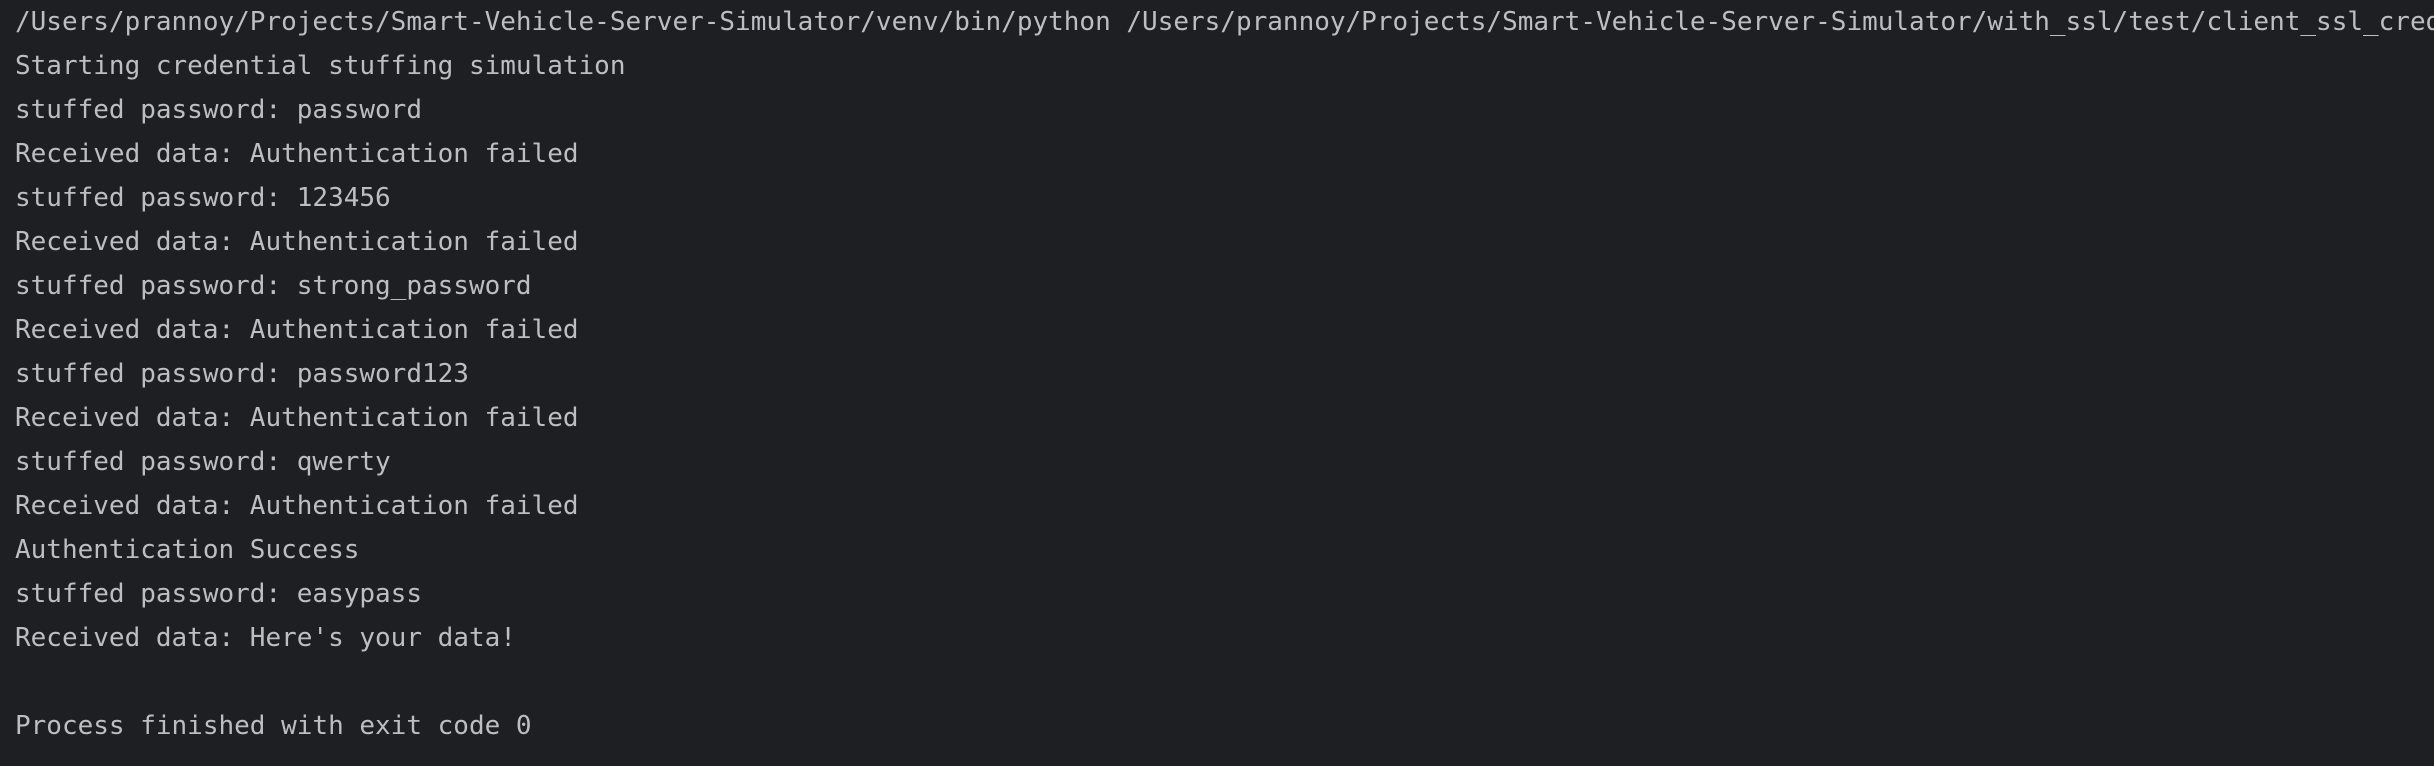 The width and height of the screenshot is (2434, 766). Describe the element at coordinates (218, 110) in the screenshot. I see `console-line: stuffed password: password` at that location.